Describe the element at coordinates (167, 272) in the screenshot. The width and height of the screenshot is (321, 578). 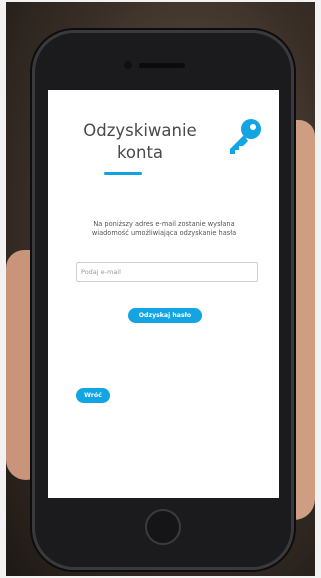
I see `email-input` at that location.